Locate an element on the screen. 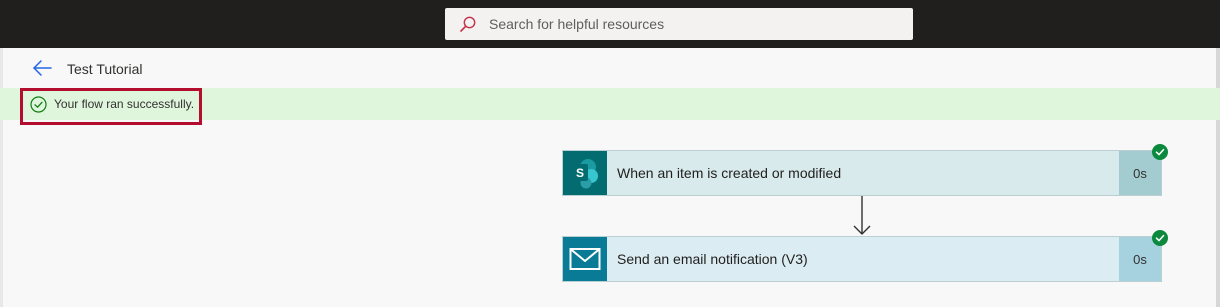 The image size is (1220, 307). step-label: When an item is created or modified is located at coordinates (729, 173).